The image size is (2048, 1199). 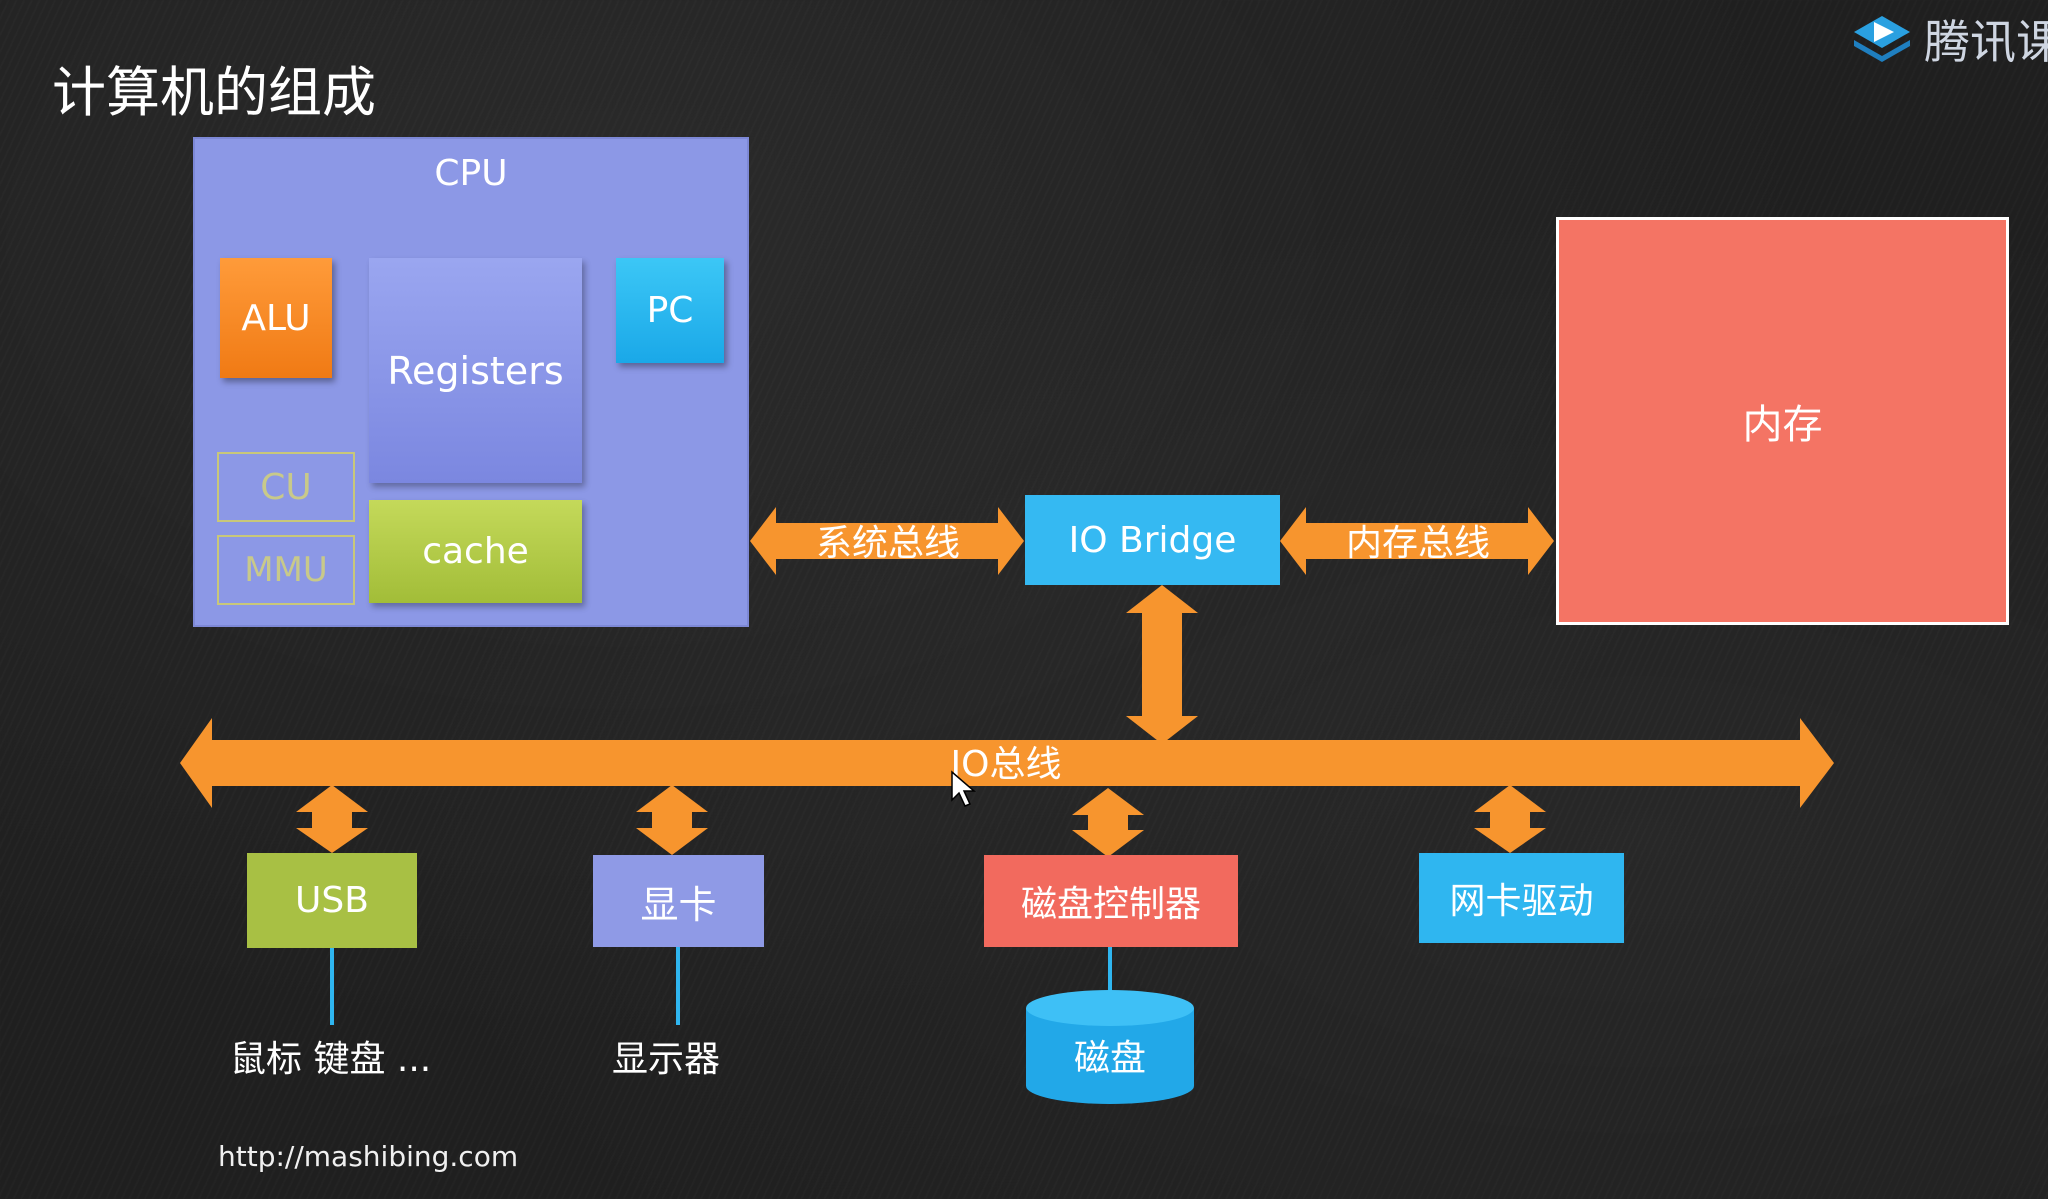 What do you see at coordinates (332, 900) in the screenshot?
I see `usb-block: USB` at bounding box center [332, 900].